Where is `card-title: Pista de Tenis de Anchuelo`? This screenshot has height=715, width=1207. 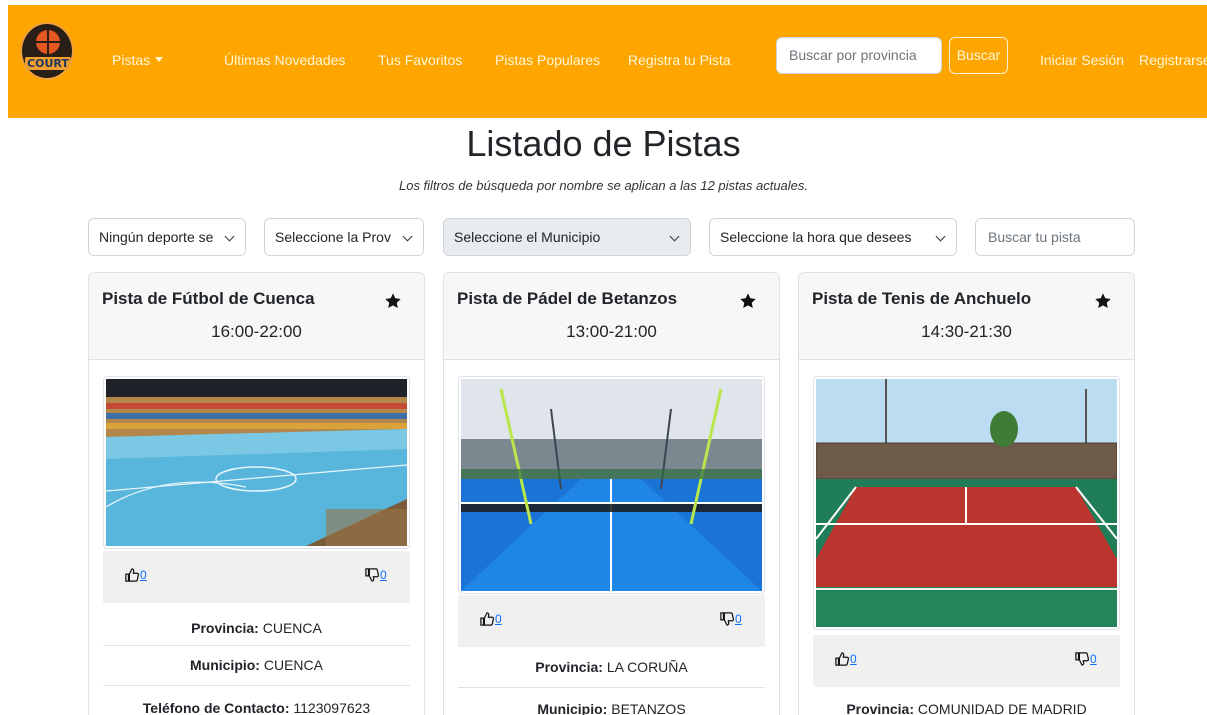
card-title: Pista de Tenis de Anchuelo is located at coordinates (922, 298).